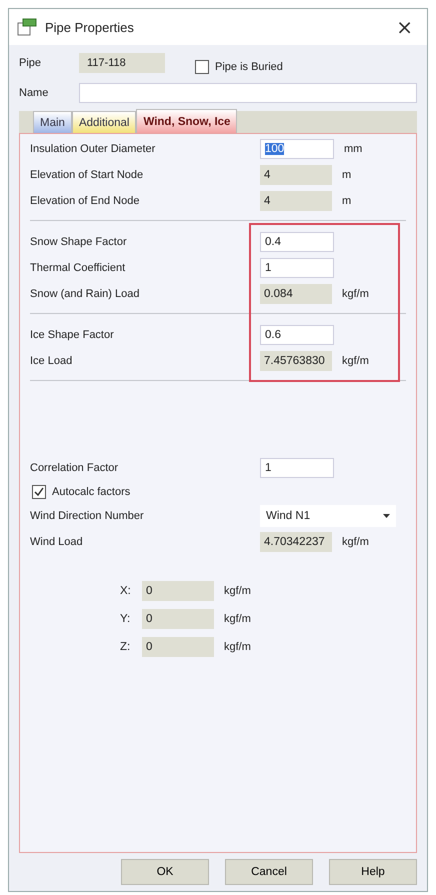 This screenshot has height=895, width=436. Describe the element at coordinates (78, 268) in the screenshot. I see `field-label: Thermal Coefficient` at that location.